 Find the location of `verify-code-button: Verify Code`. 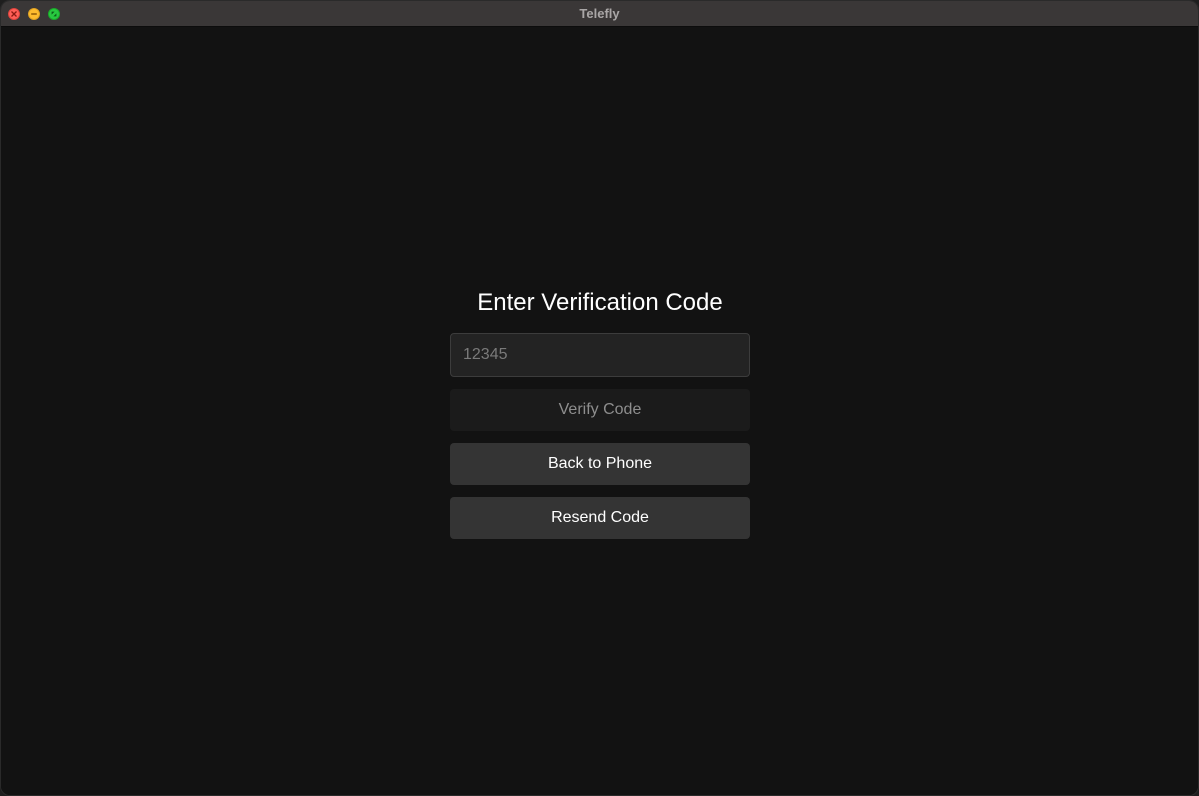

verify-code-button: Verify Code is located at coordinates (600, 410).